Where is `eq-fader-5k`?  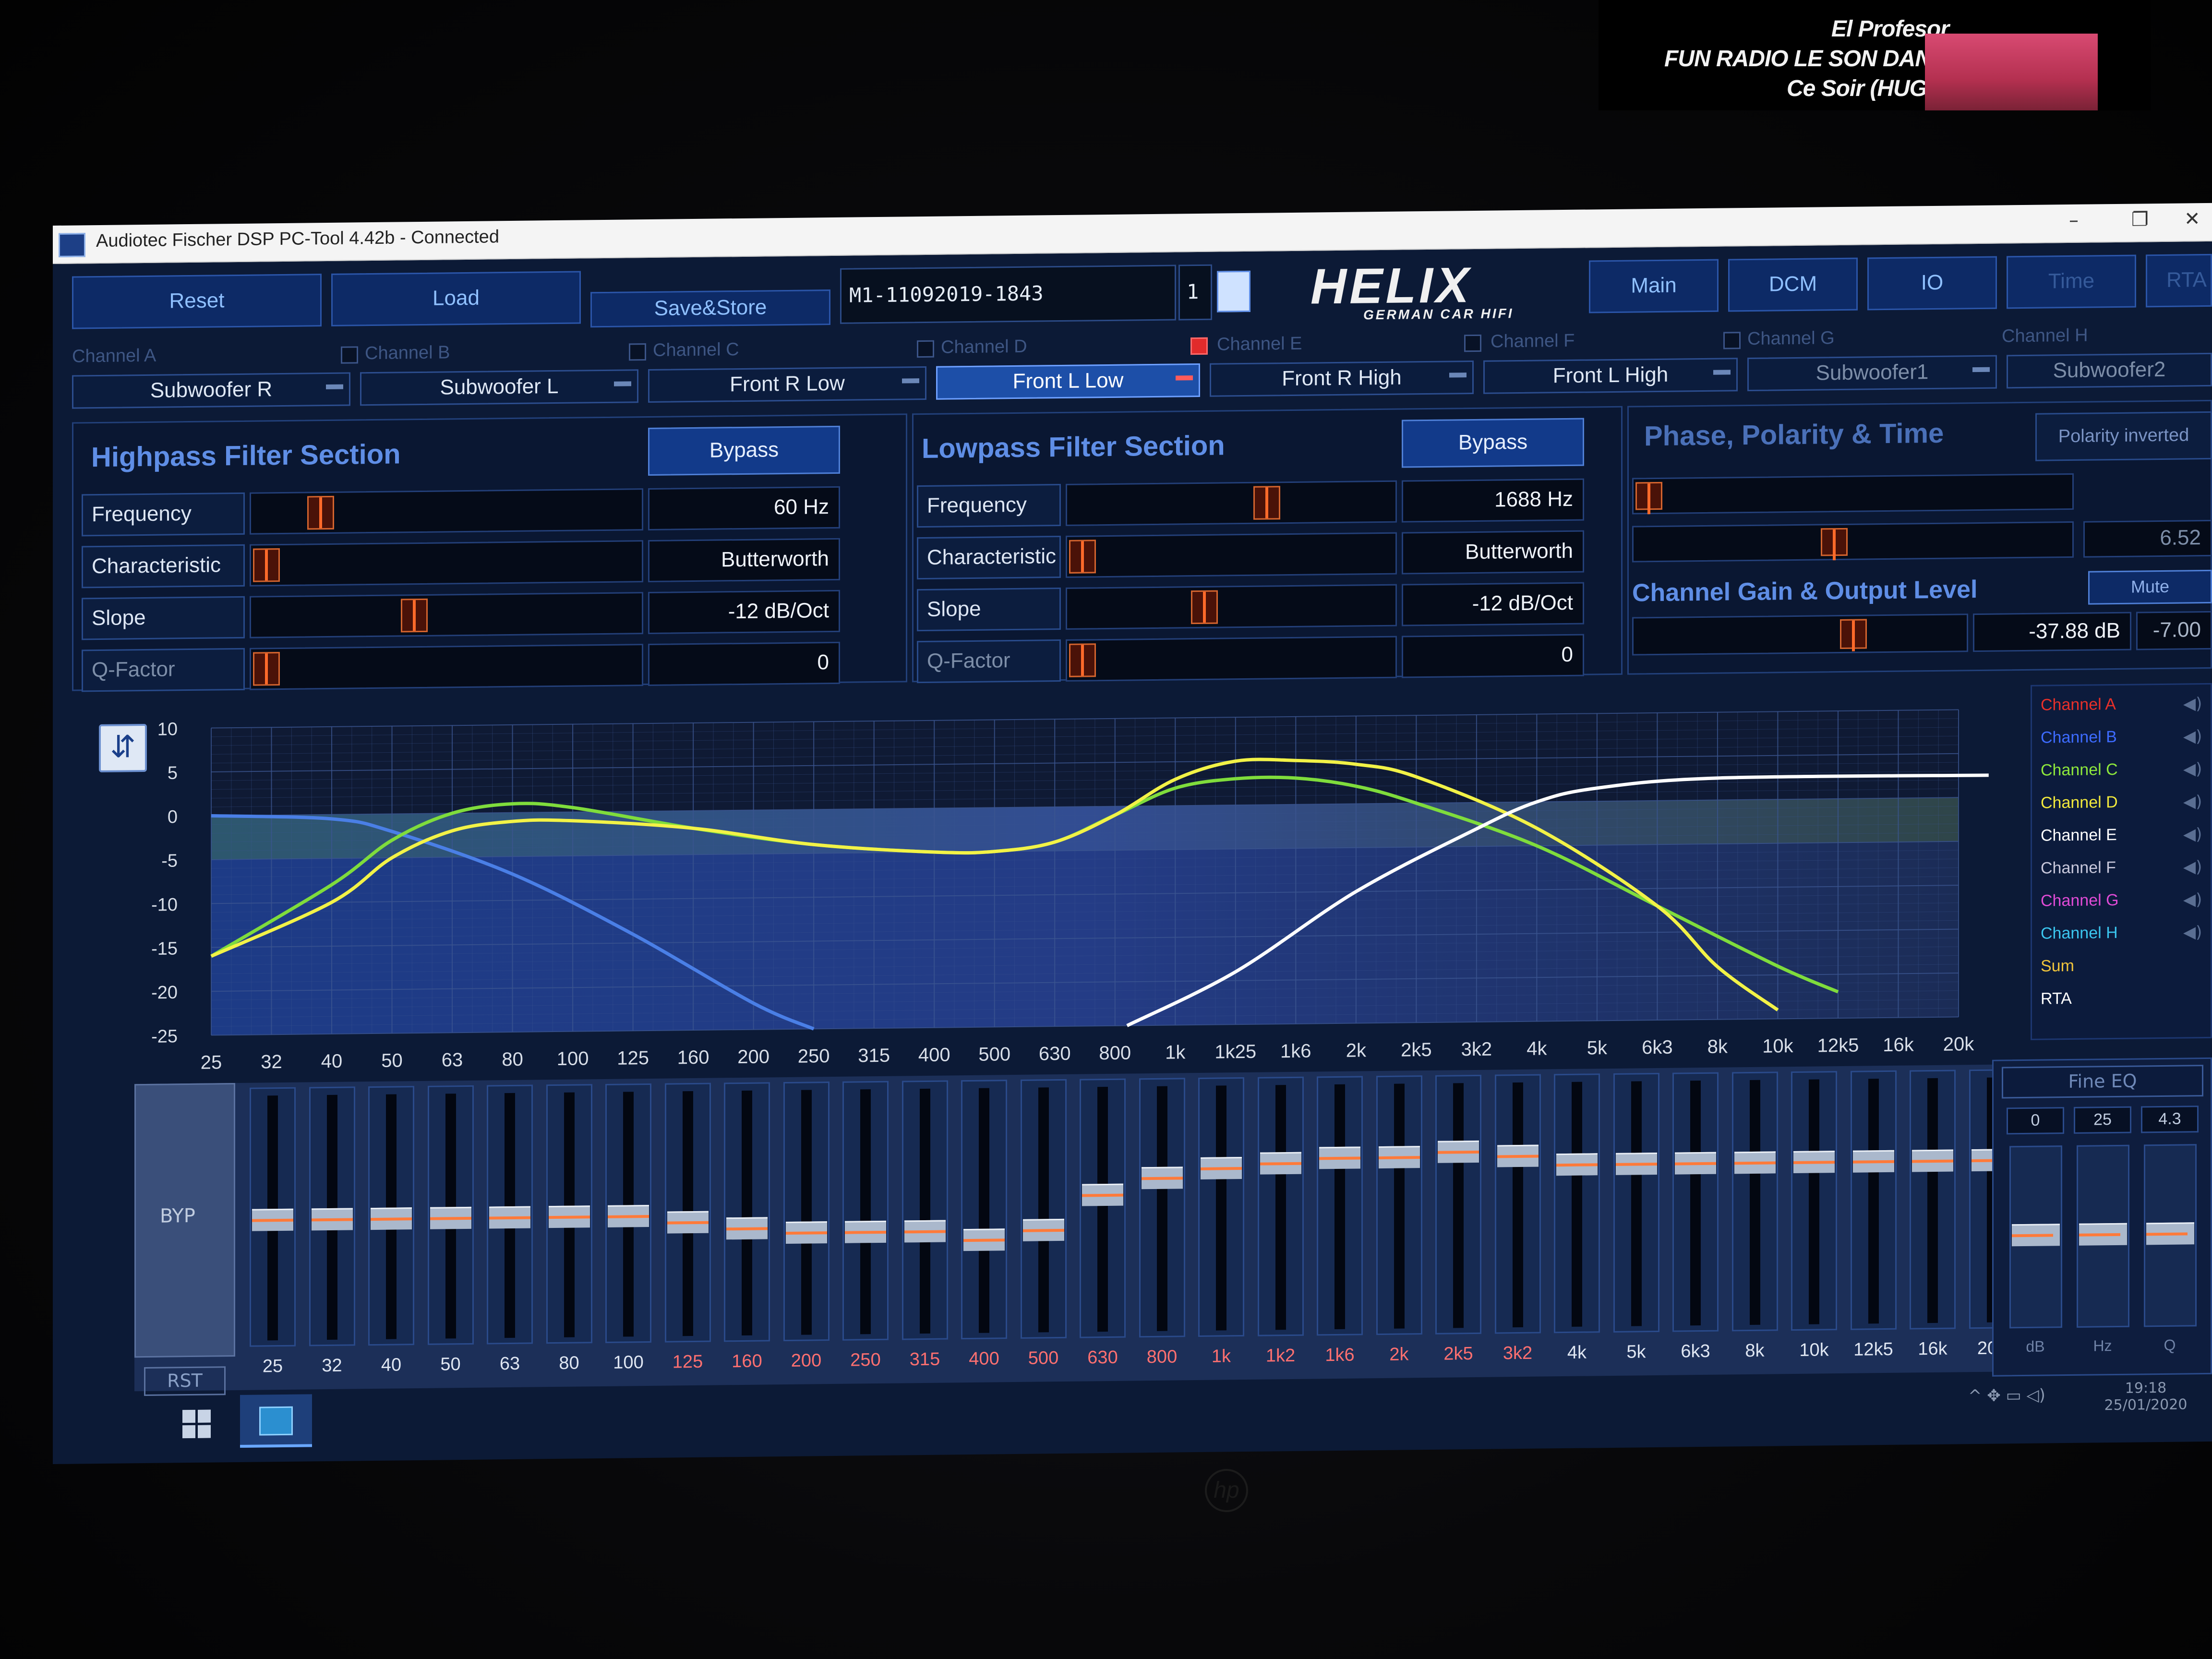 eq-fader-5k is located at coordinates (1636, 1202).